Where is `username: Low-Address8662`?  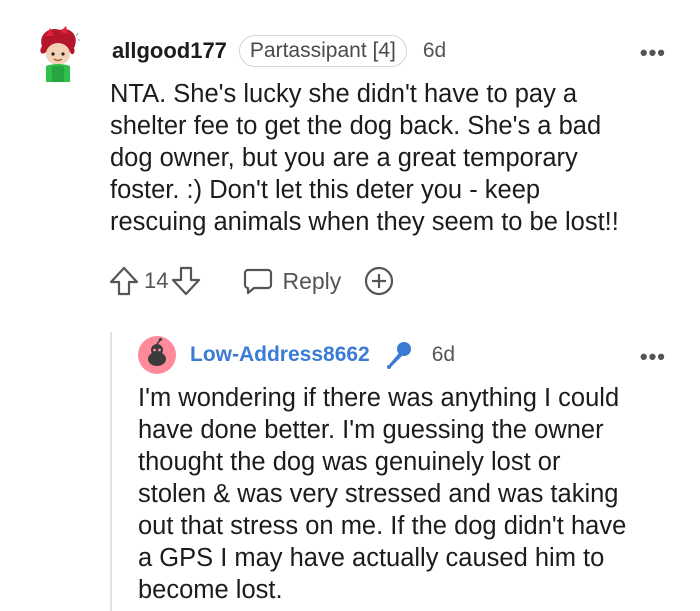 username: Low-Address8662 is located at coordinates (280, 355).